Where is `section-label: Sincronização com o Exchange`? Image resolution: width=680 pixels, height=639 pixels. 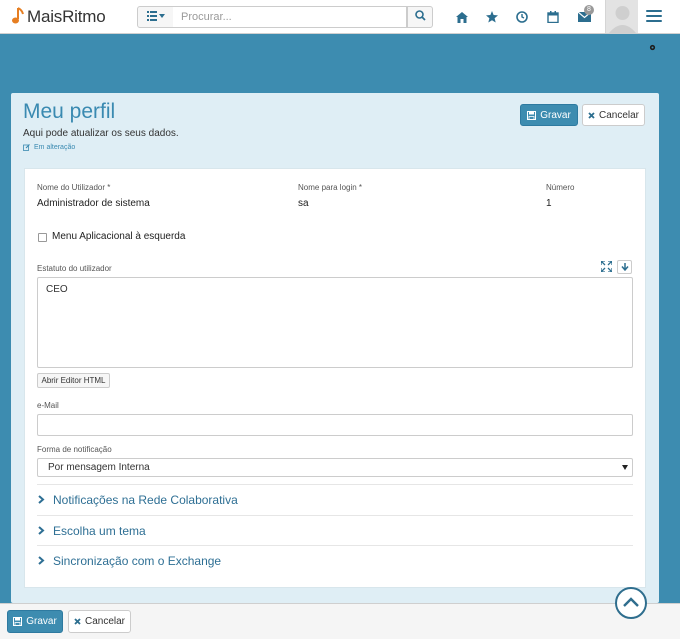 section-label: Sincronização com o Exchange is located at coordinates (137, 561).